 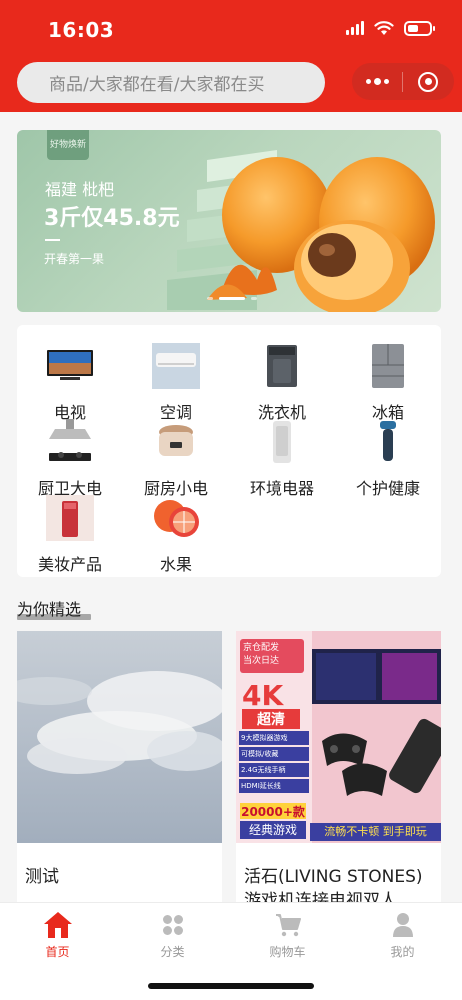 I want to click on status-bar: 16:03, so click(x=231, y=29).